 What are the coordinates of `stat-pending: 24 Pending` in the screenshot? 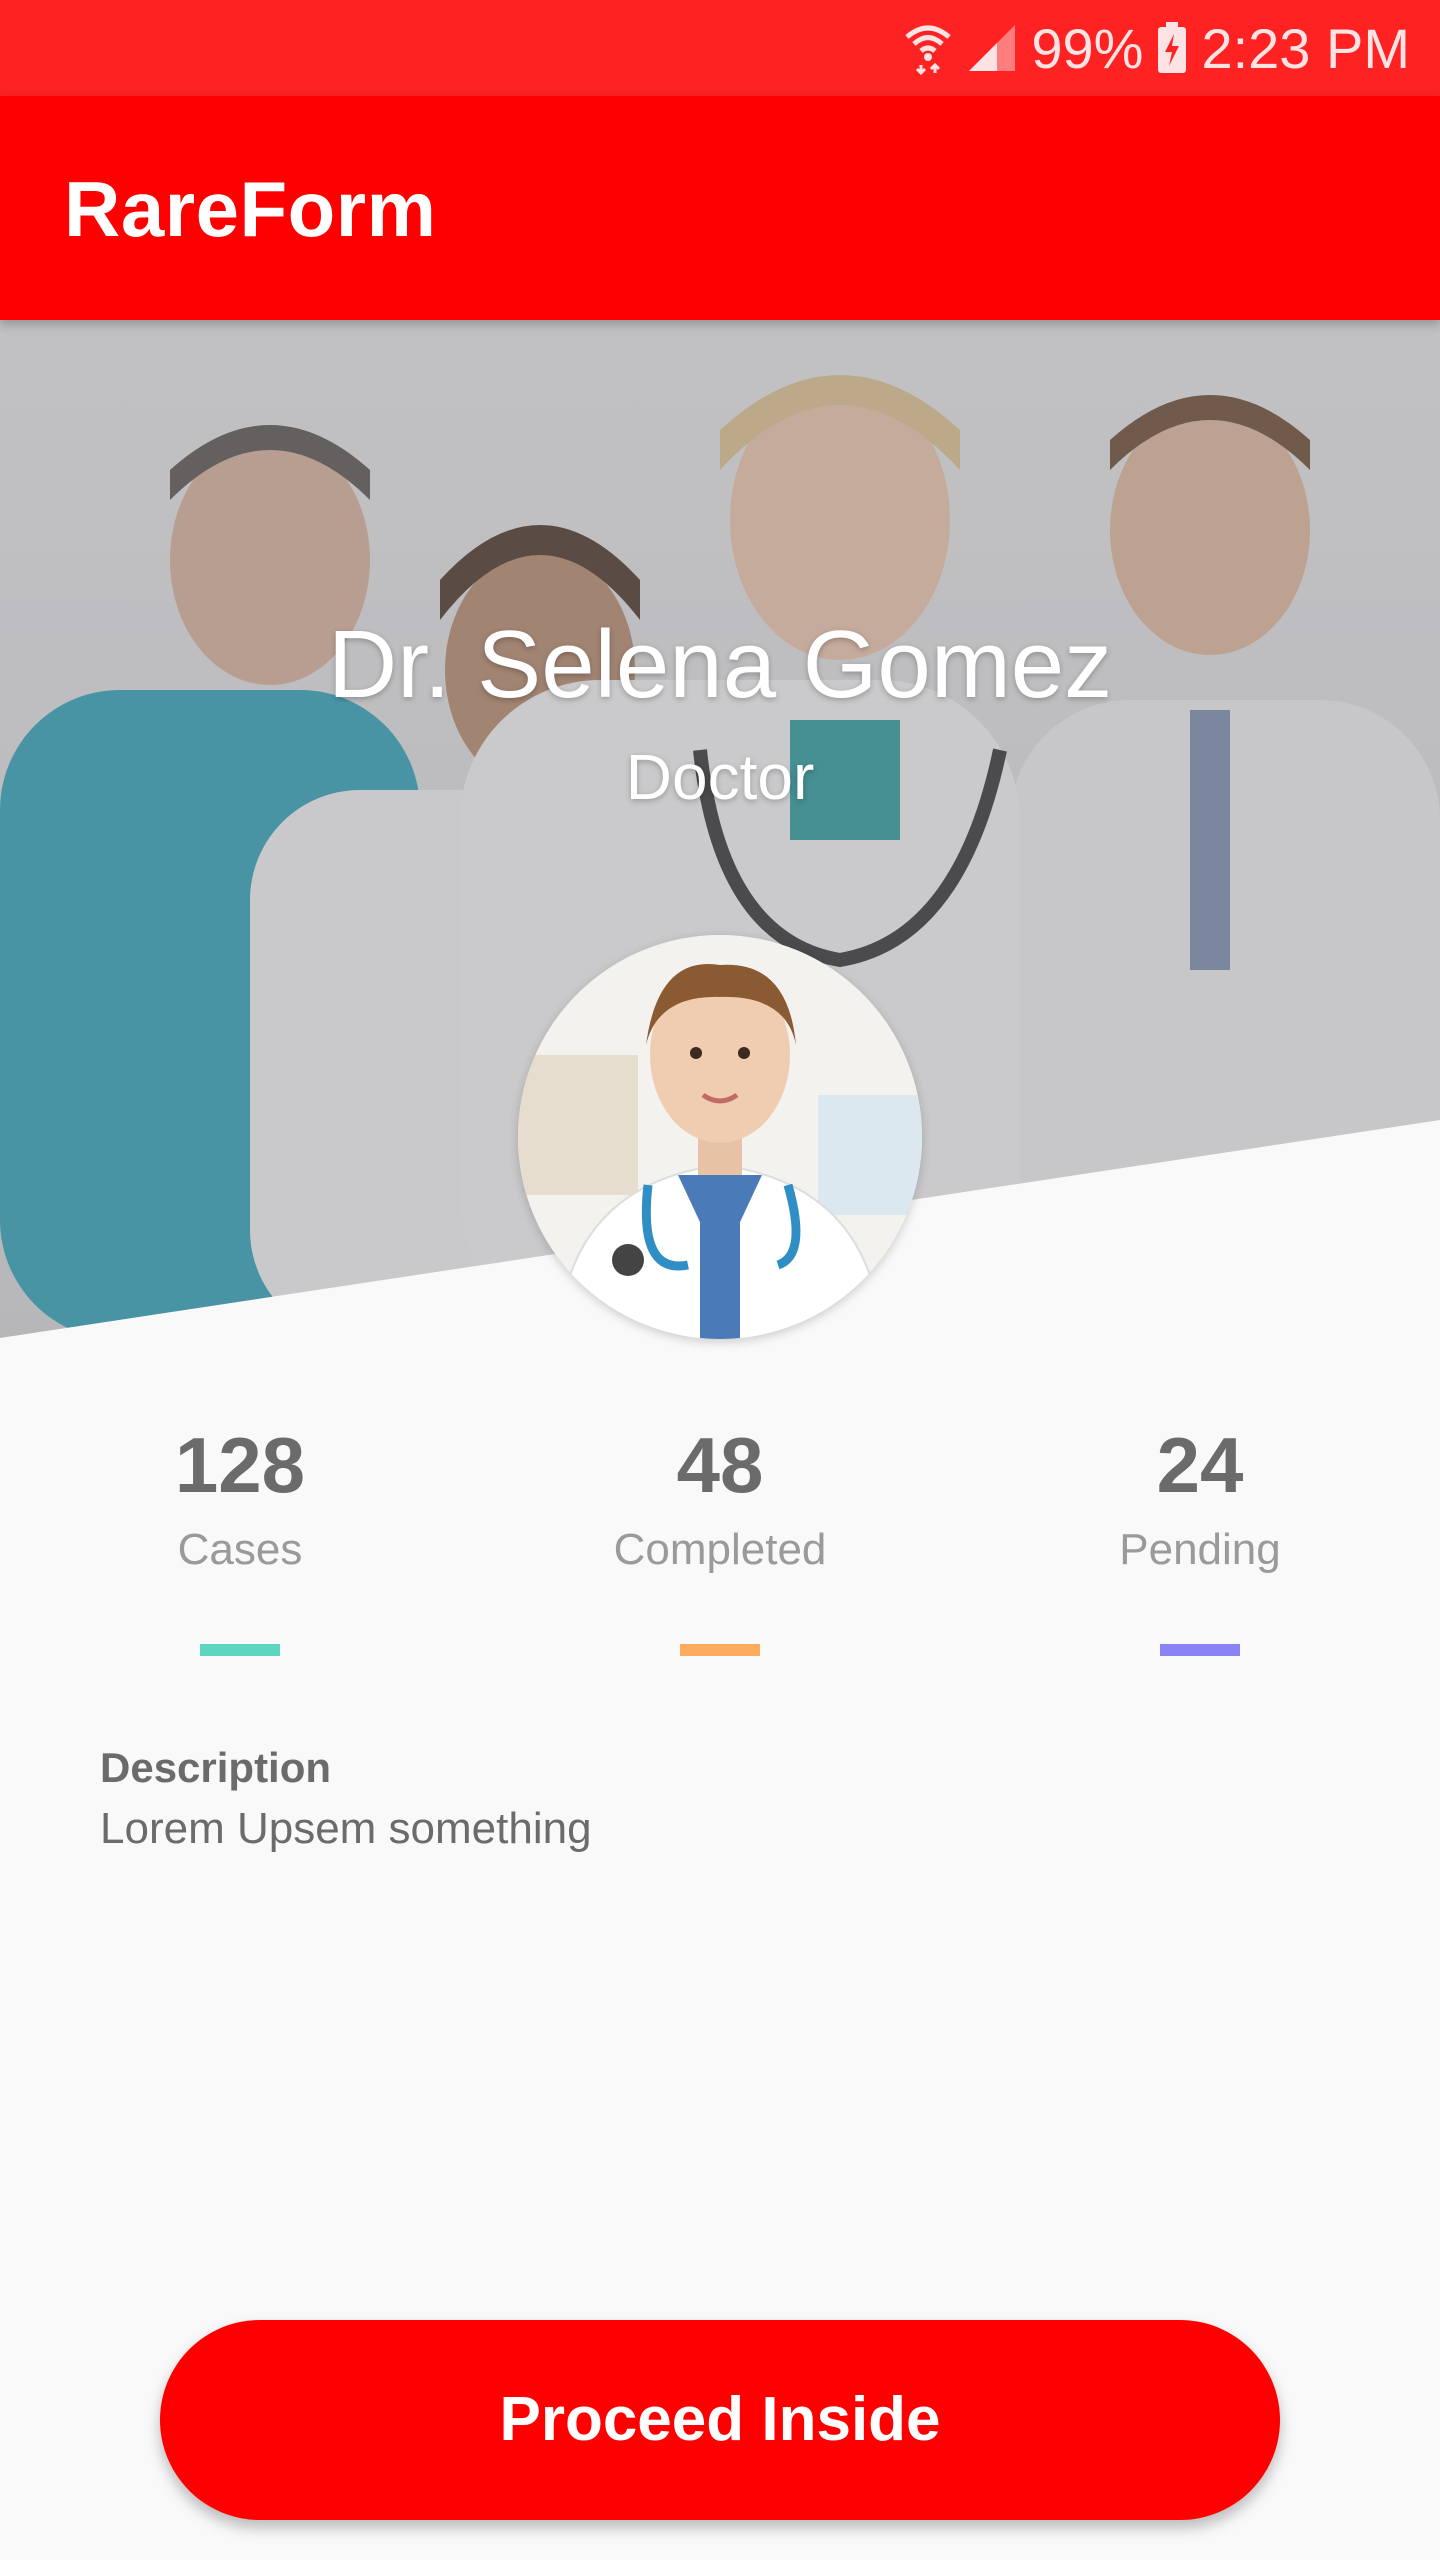 It's located at (1200, 1497).